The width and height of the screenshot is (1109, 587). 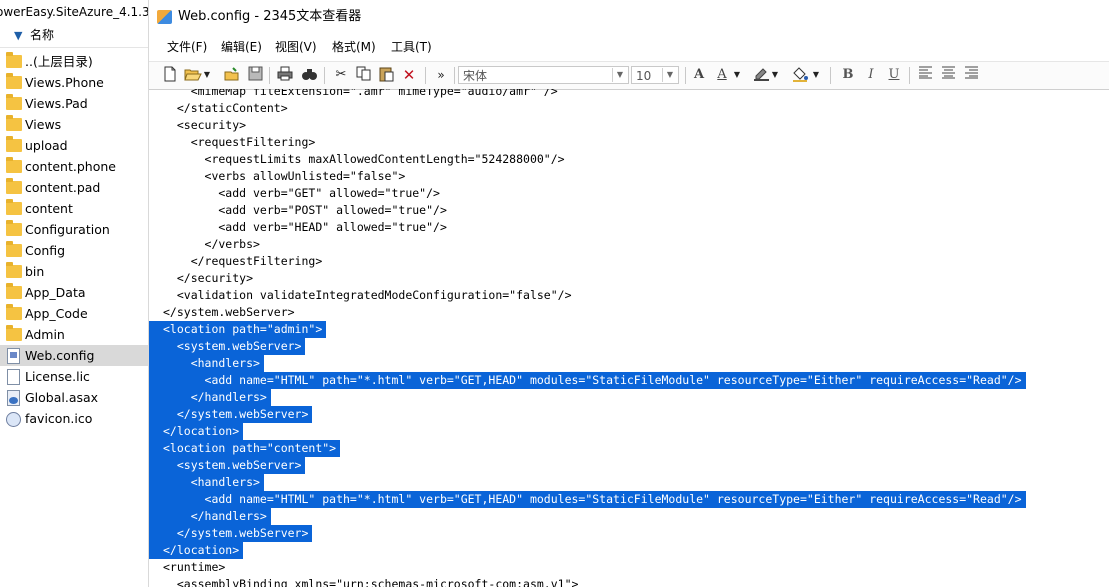 What do you see at coordinates (699, 75) in the screenshot?
I see `font-grow-icon: A` at bounding box center [699, 75].